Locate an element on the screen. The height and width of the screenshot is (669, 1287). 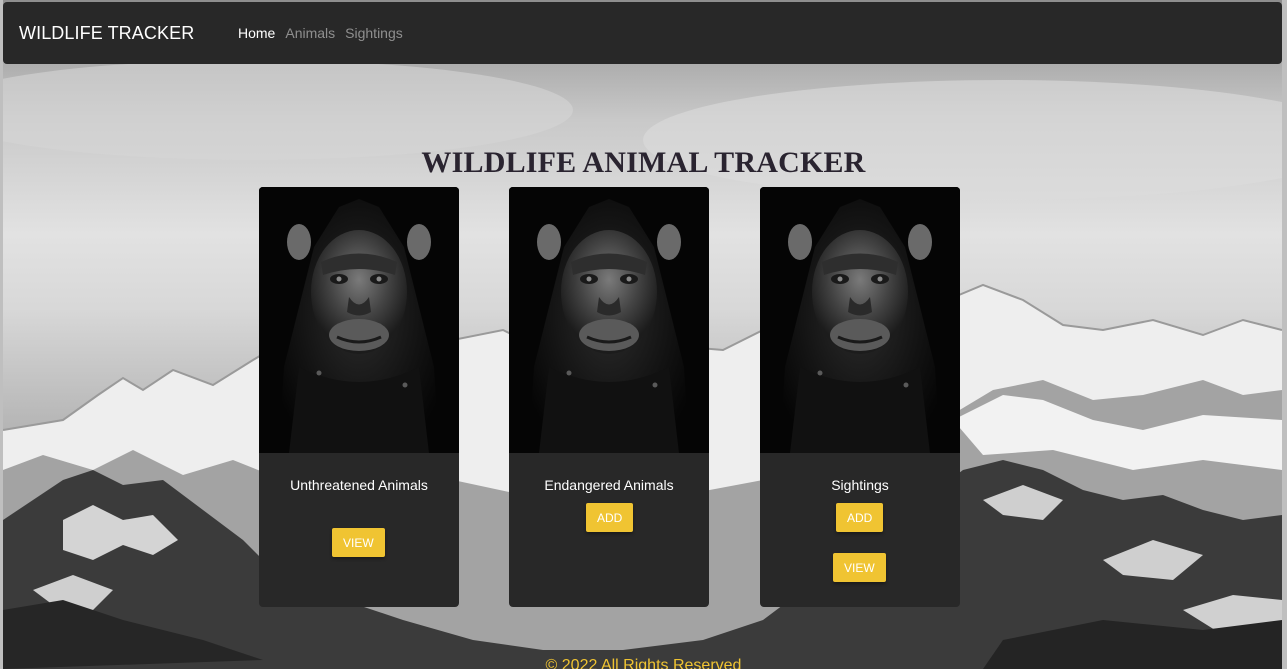
nav-link-animals: Animals is located at coordinates (310, 33).